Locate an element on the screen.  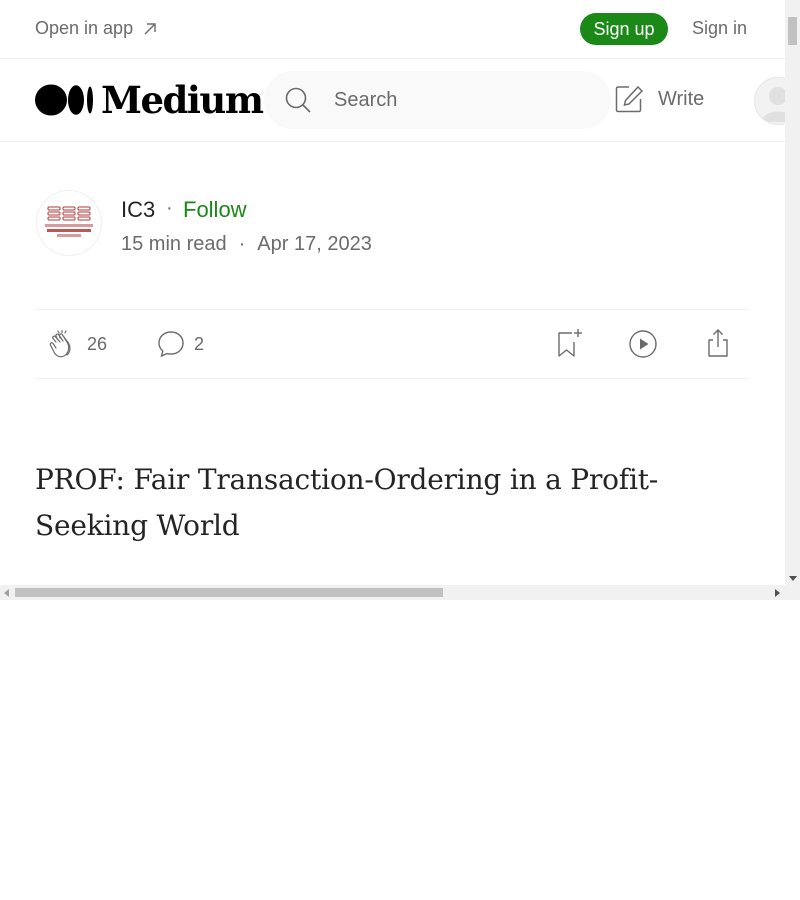
site-header: Medium Write is located at coordinates (392, 100).